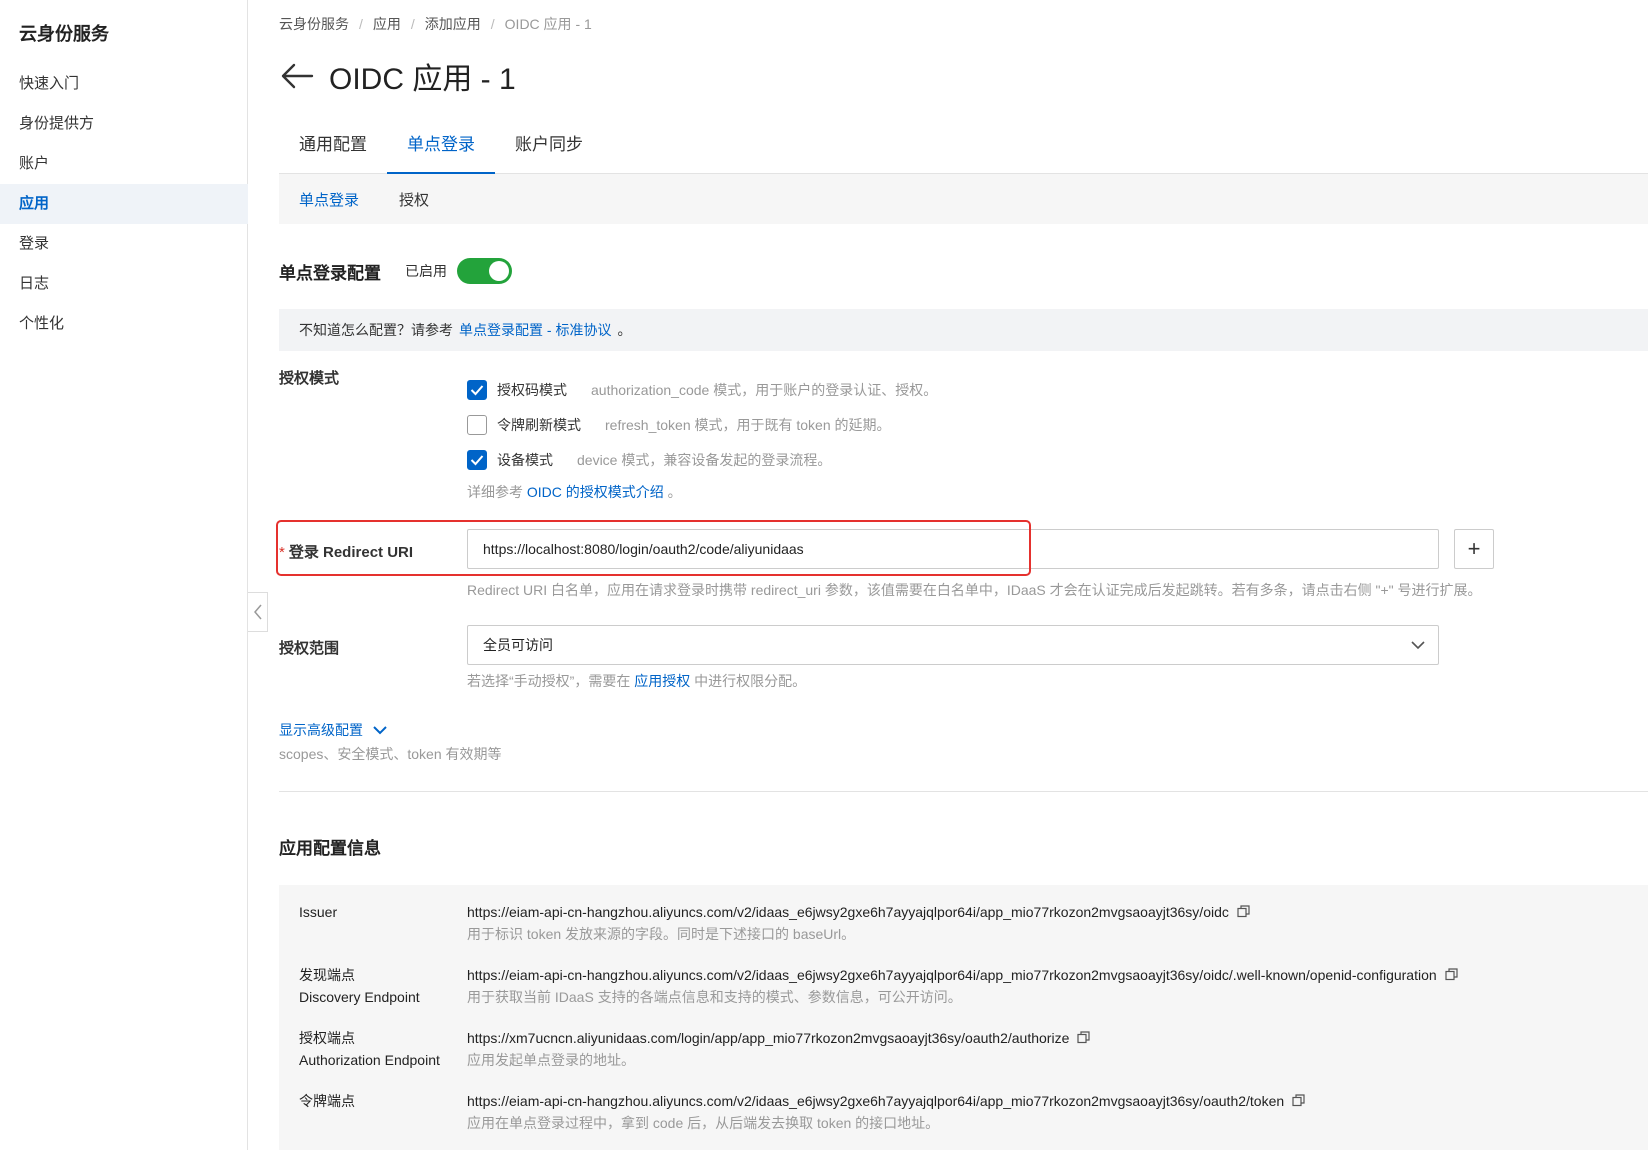 The image size is (1648, 1150). What do you see at coordinates (330, 848) in the screenshot?
I see `app-info-title: 应用配置信息` at bounding box center [330, 848].